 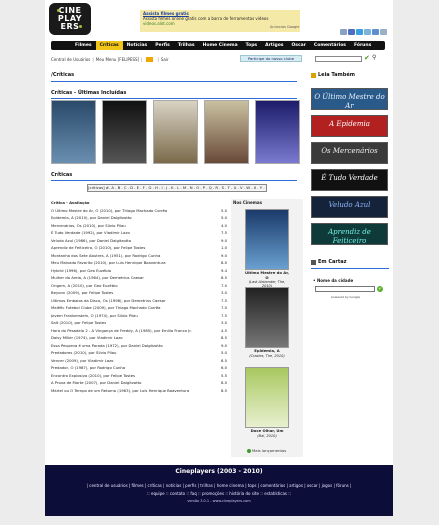 What do you see at coordinates (131, 271) in the screenshot?
I see `review-title: Hybrid (1996), por Geo Euzébio` at bounding box center [131, 271].